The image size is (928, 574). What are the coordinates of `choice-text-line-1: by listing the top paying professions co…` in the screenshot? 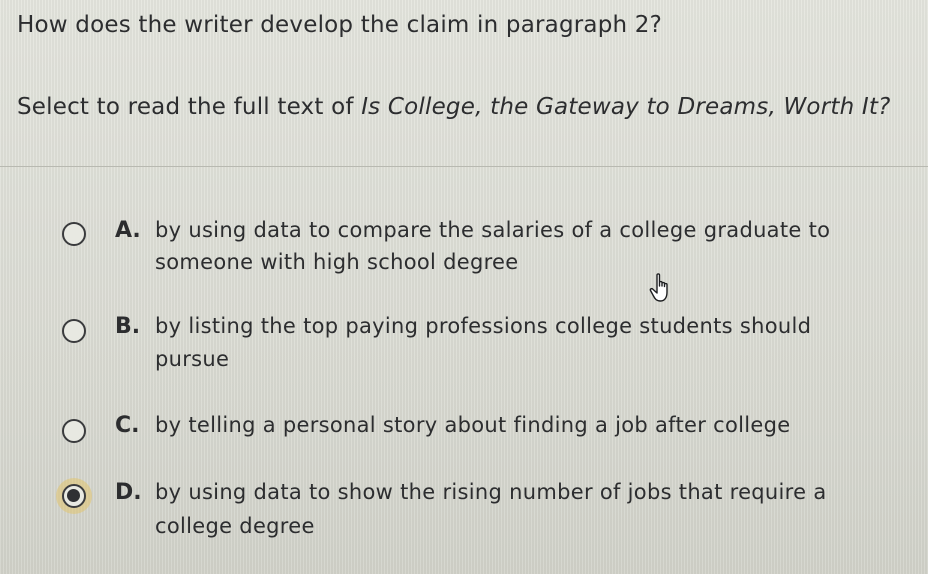 It's located at (483, 326).